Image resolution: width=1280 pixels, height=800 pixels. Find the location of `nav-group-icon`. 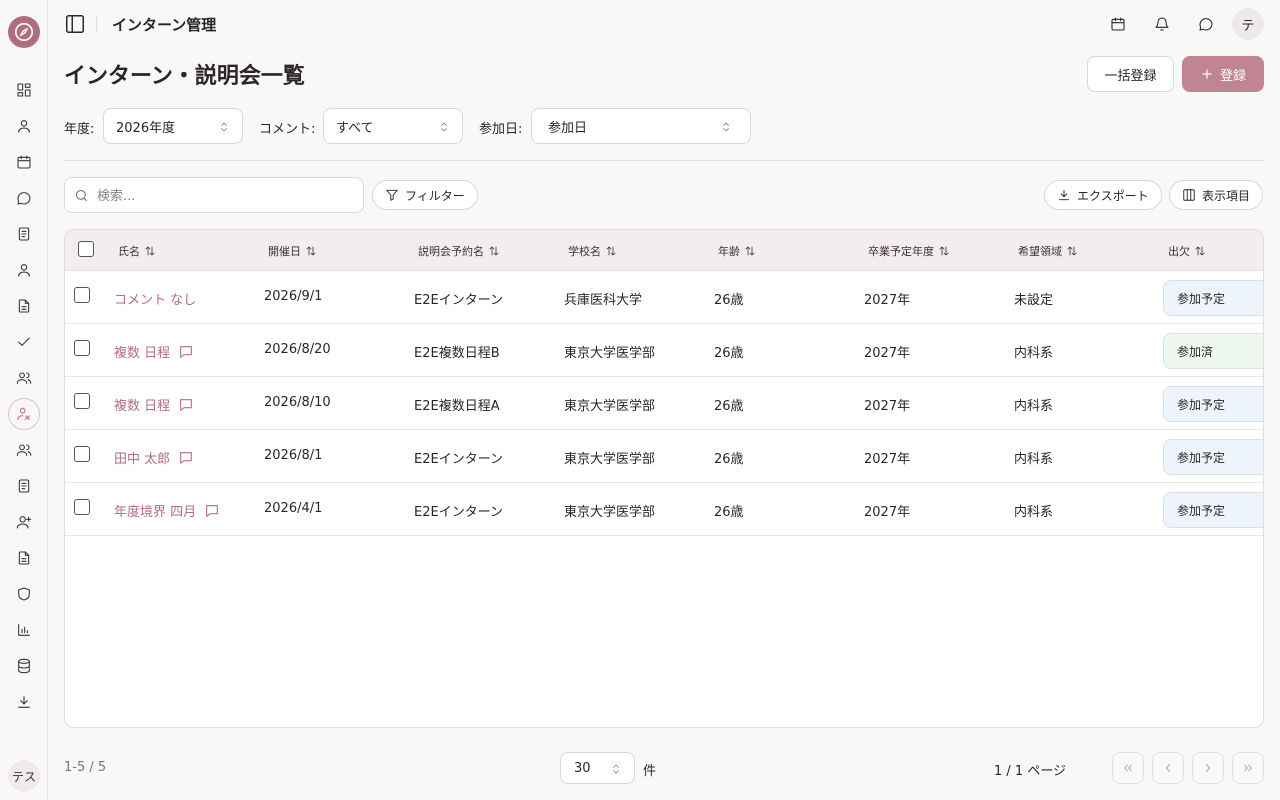

nav-group-icon is located at coordinates (24, 450).